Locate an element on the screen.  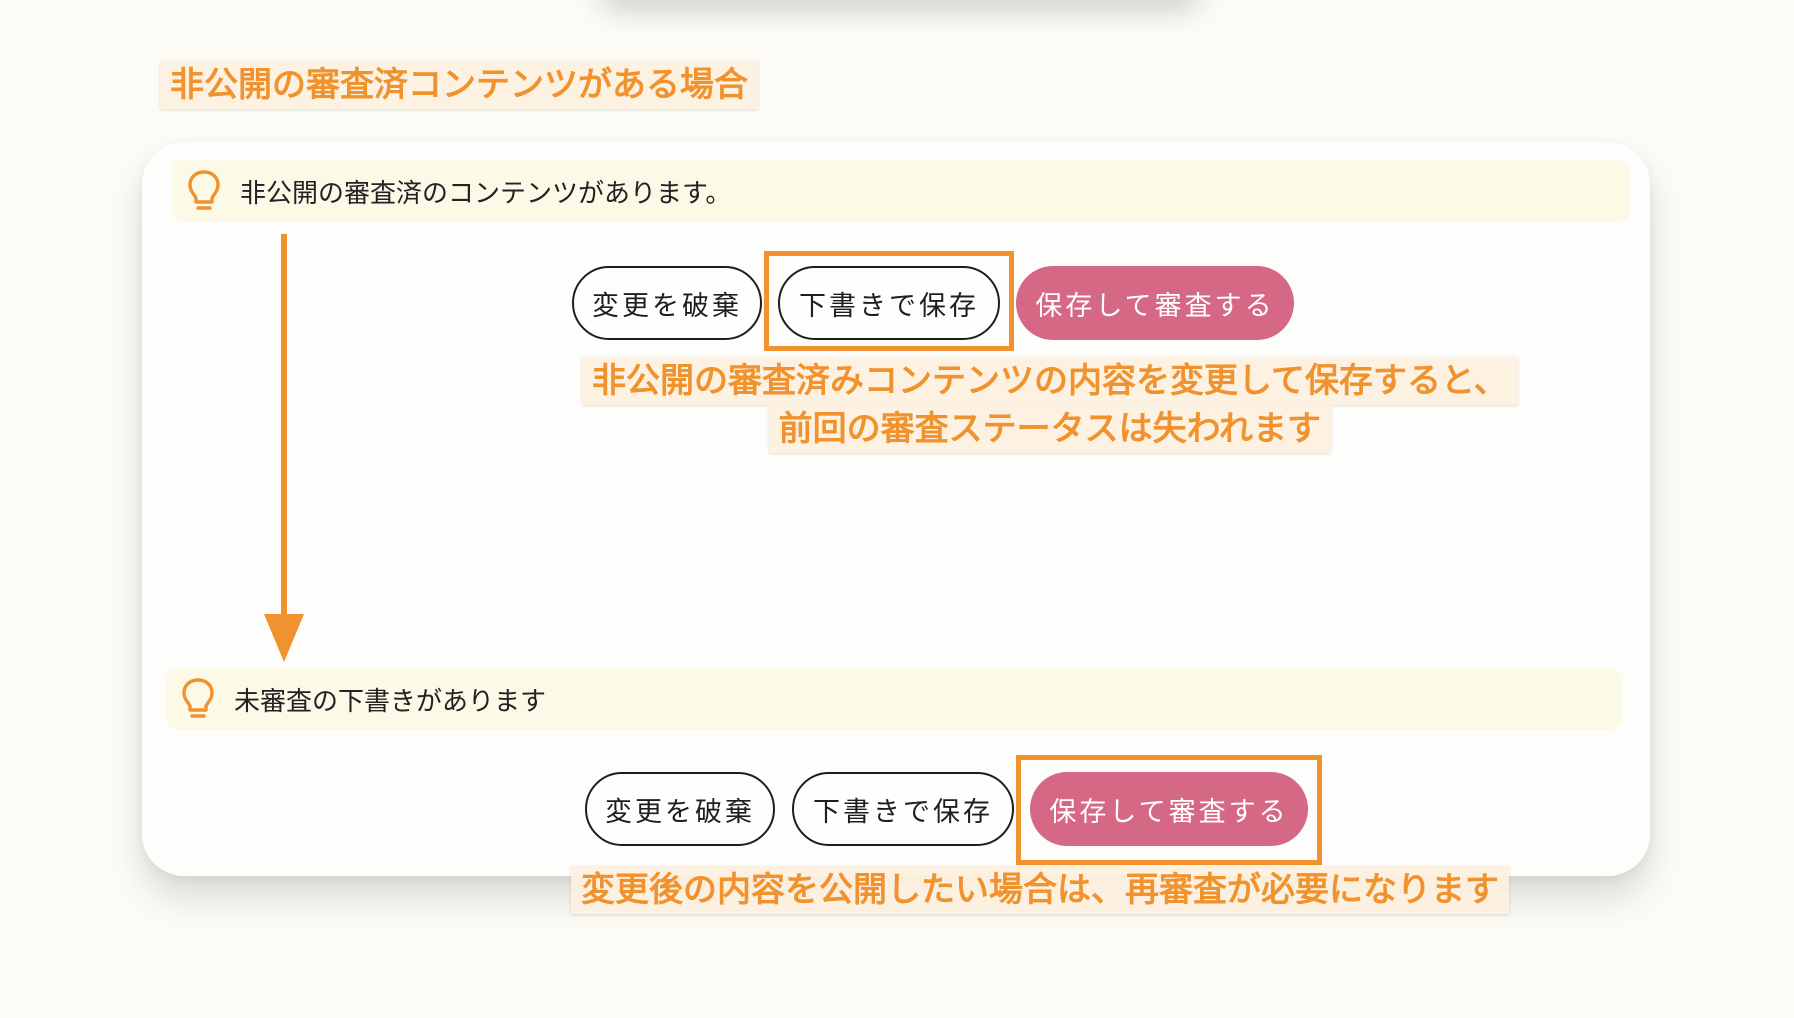
save-draft-button: 下書きで保存 is located at coordinates (903, 809).